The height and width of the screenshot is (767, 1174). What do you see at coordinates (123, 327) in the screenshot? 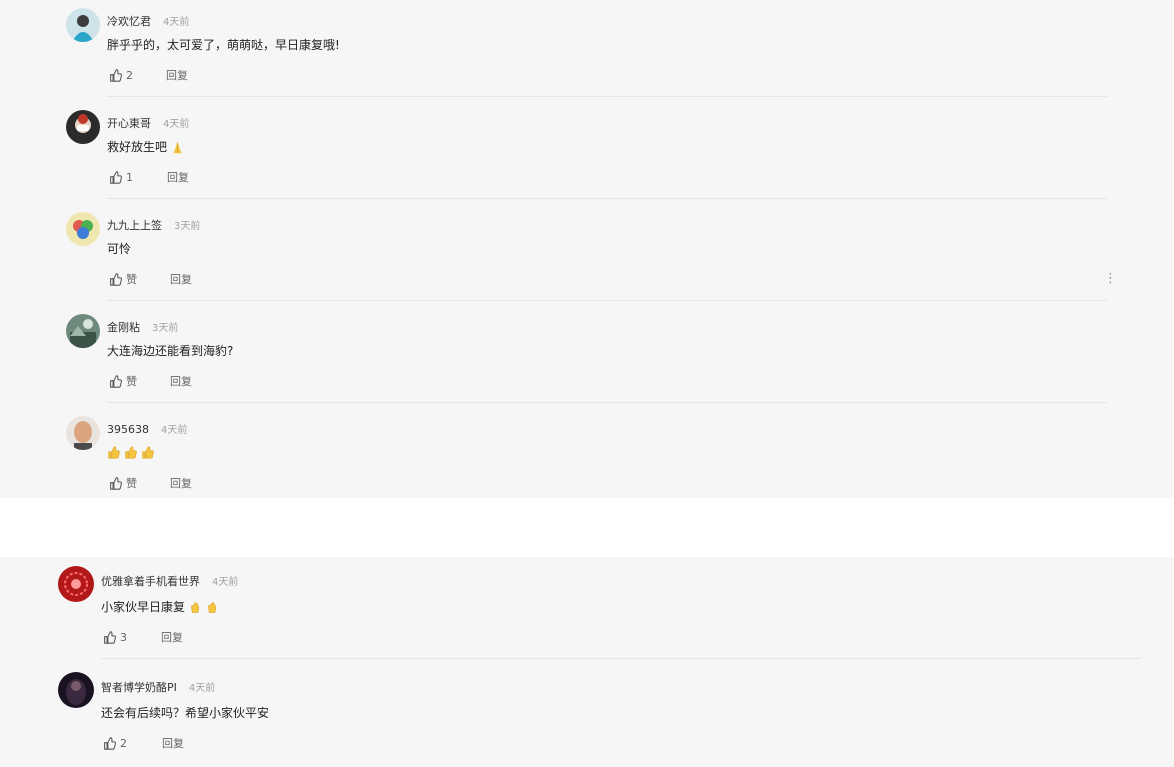
I see `username: 金刚粘` at bounding box center [123, 327].